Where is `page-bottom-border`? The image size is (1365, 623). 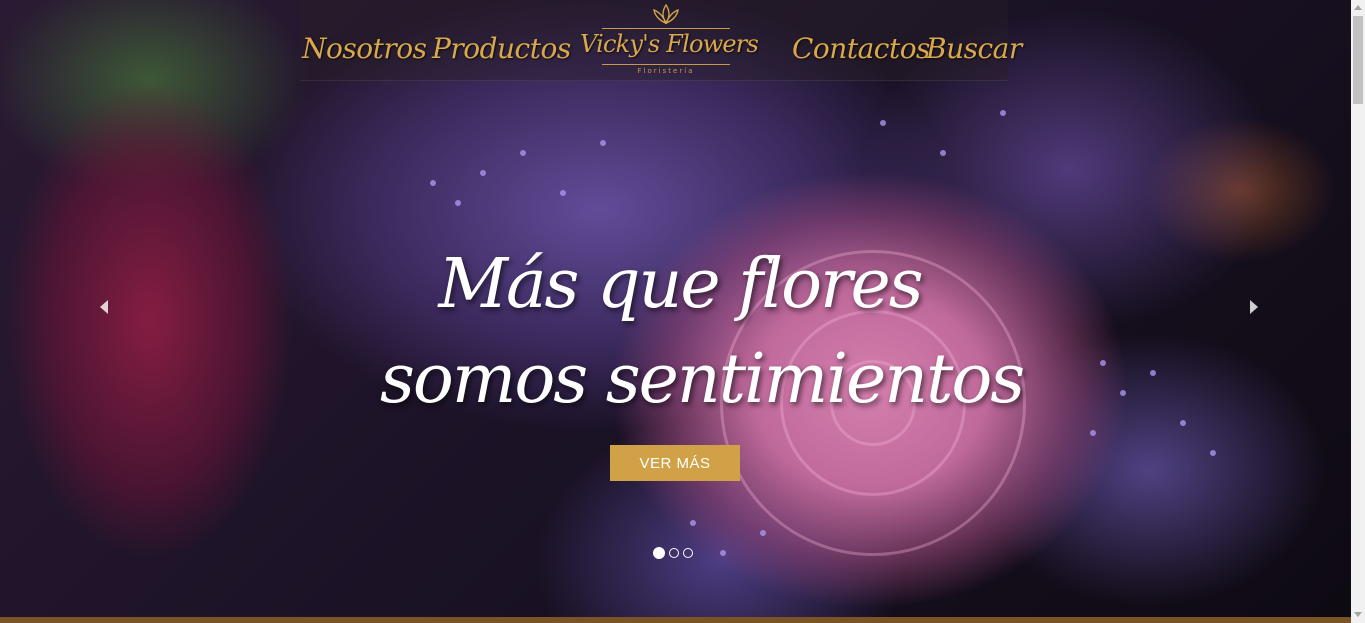 page-bottom-border is located at coordinates (675, 620).